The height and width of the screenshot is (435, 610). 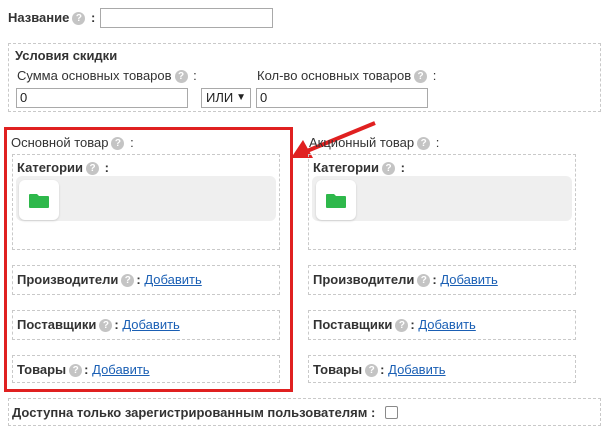 I want to click on sum-input: 0, so click(x=102, y=98).